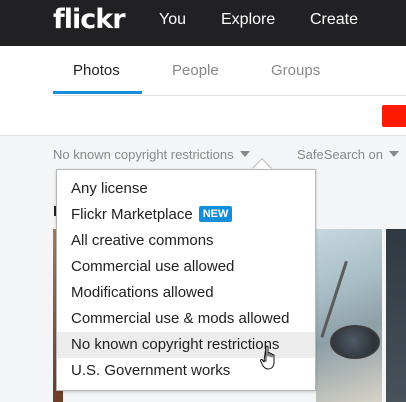 This screenshot has width=406, height=402. I want to click on nav-explore: Explore, so click(248, 20).